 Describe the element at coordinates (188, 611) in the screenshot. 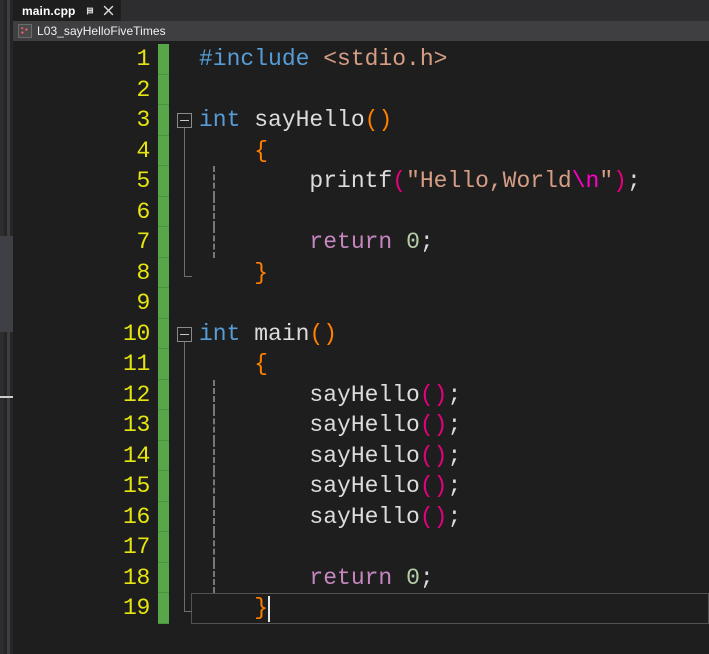

I see `outline-end-foot` at that location.